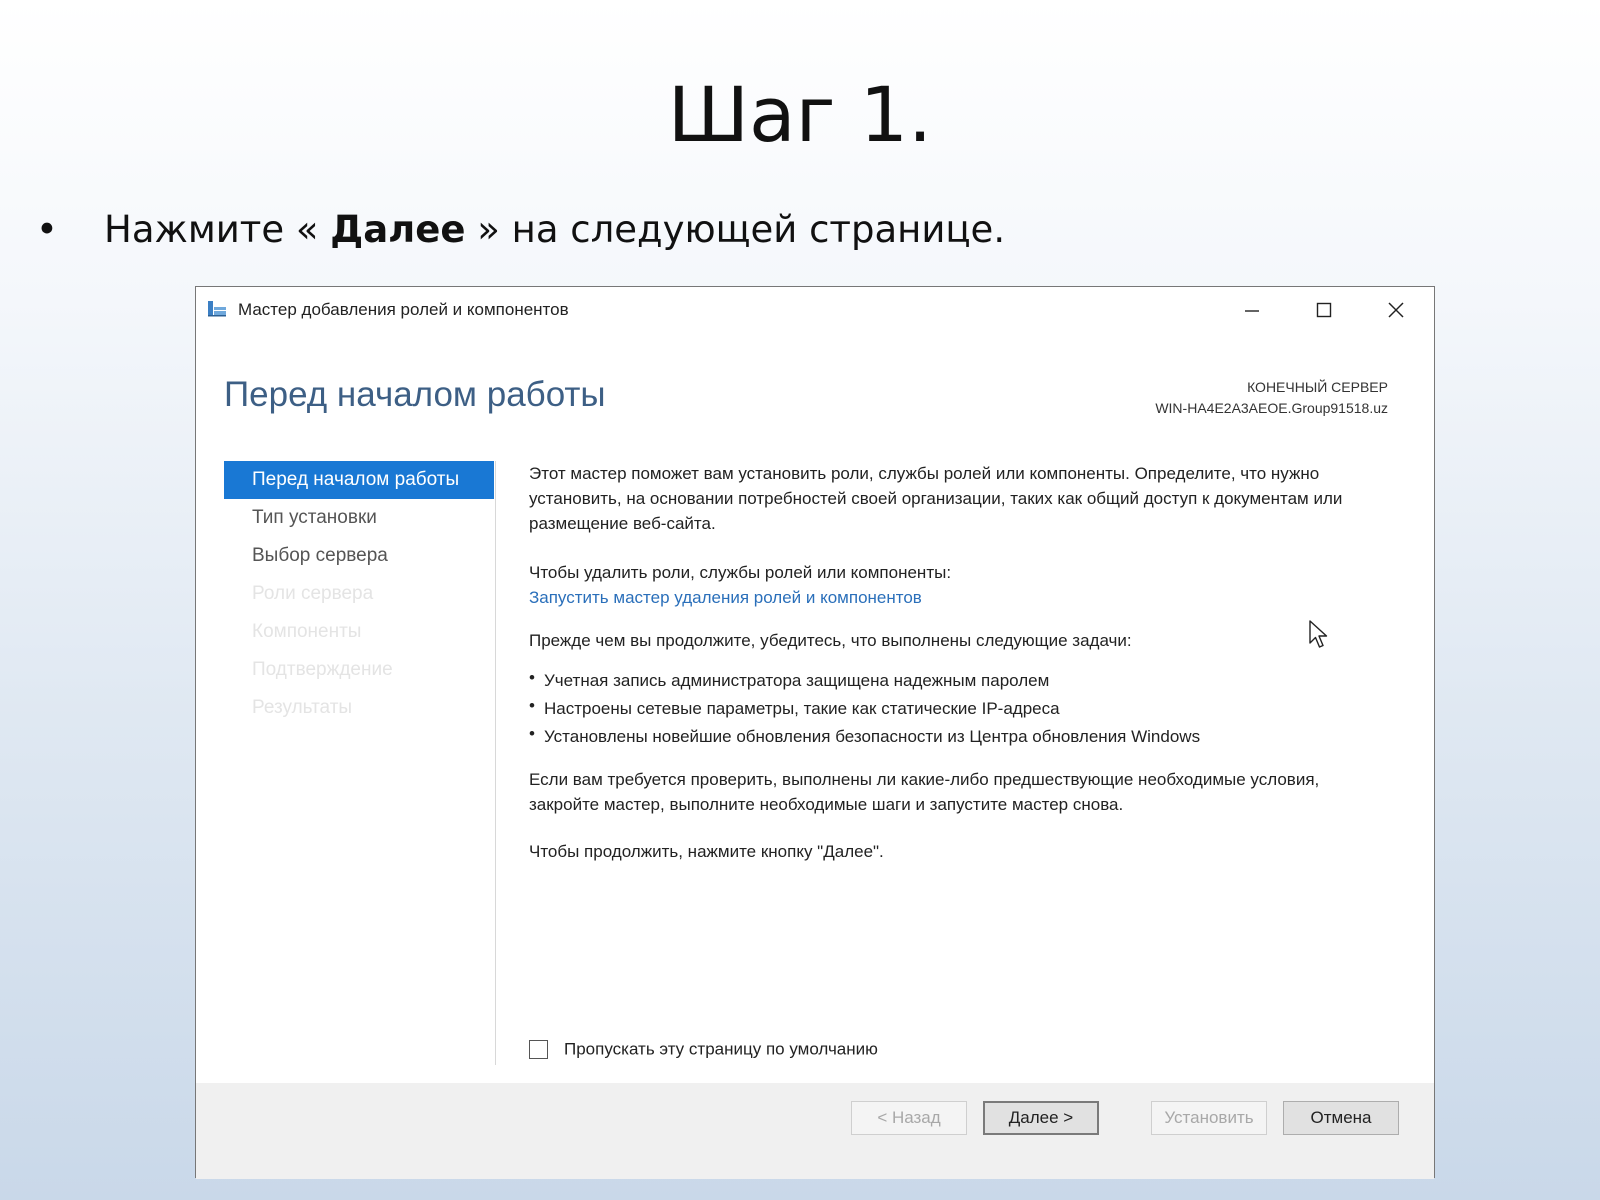 This screenshot has width=1600, height=1200. Describe the element at coordinates (415, 394) in the screenshot. I see `page-heading: Перед началом работы` at that location.